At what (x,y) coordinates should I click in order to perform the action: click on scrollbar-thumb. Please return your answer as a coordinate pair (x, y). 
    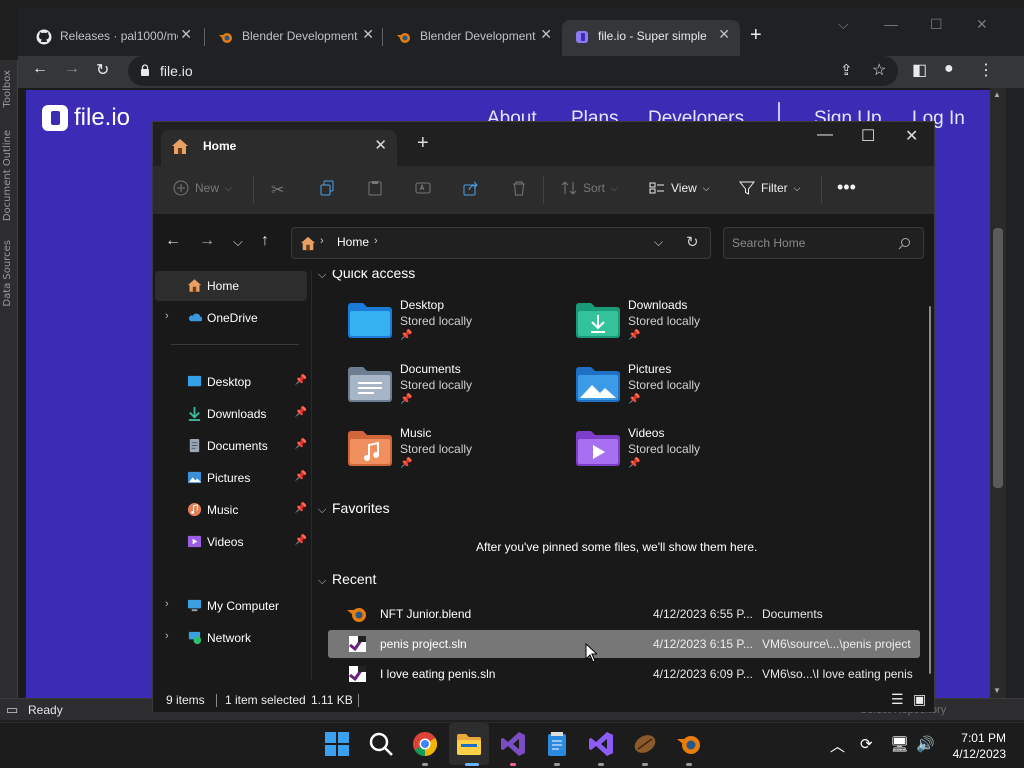
    Looking at the image, I should click on (998, 358).